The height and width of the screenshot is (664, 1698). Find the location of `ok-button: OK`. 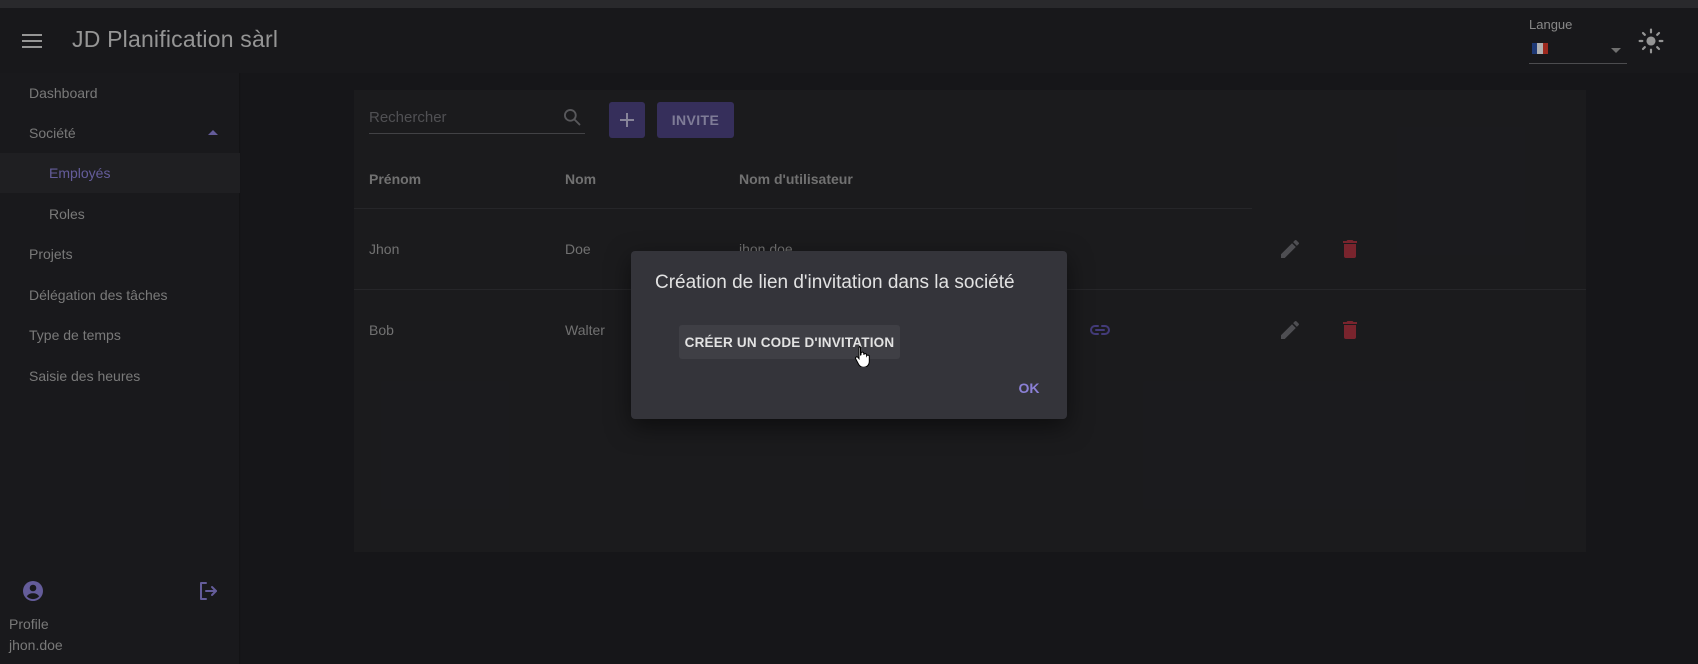

ok-button: OK is located at coordinates (1029, 388).